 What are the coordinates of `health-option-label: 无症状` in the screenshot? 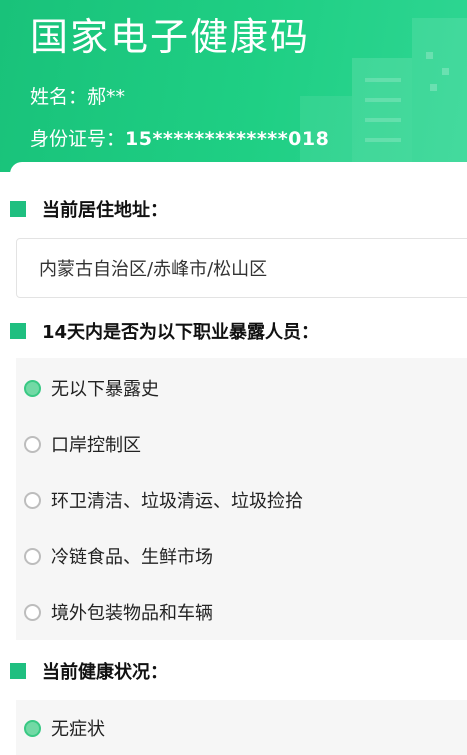 It's located at (78, 729).